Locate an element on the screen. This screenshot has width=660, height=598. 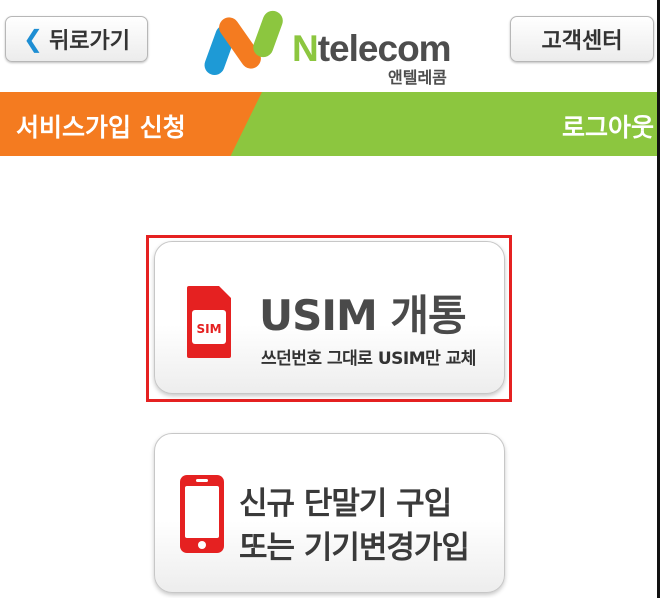
new-device-title-line2: 또는 기기변경가입 is located at coordinates (354, 548).